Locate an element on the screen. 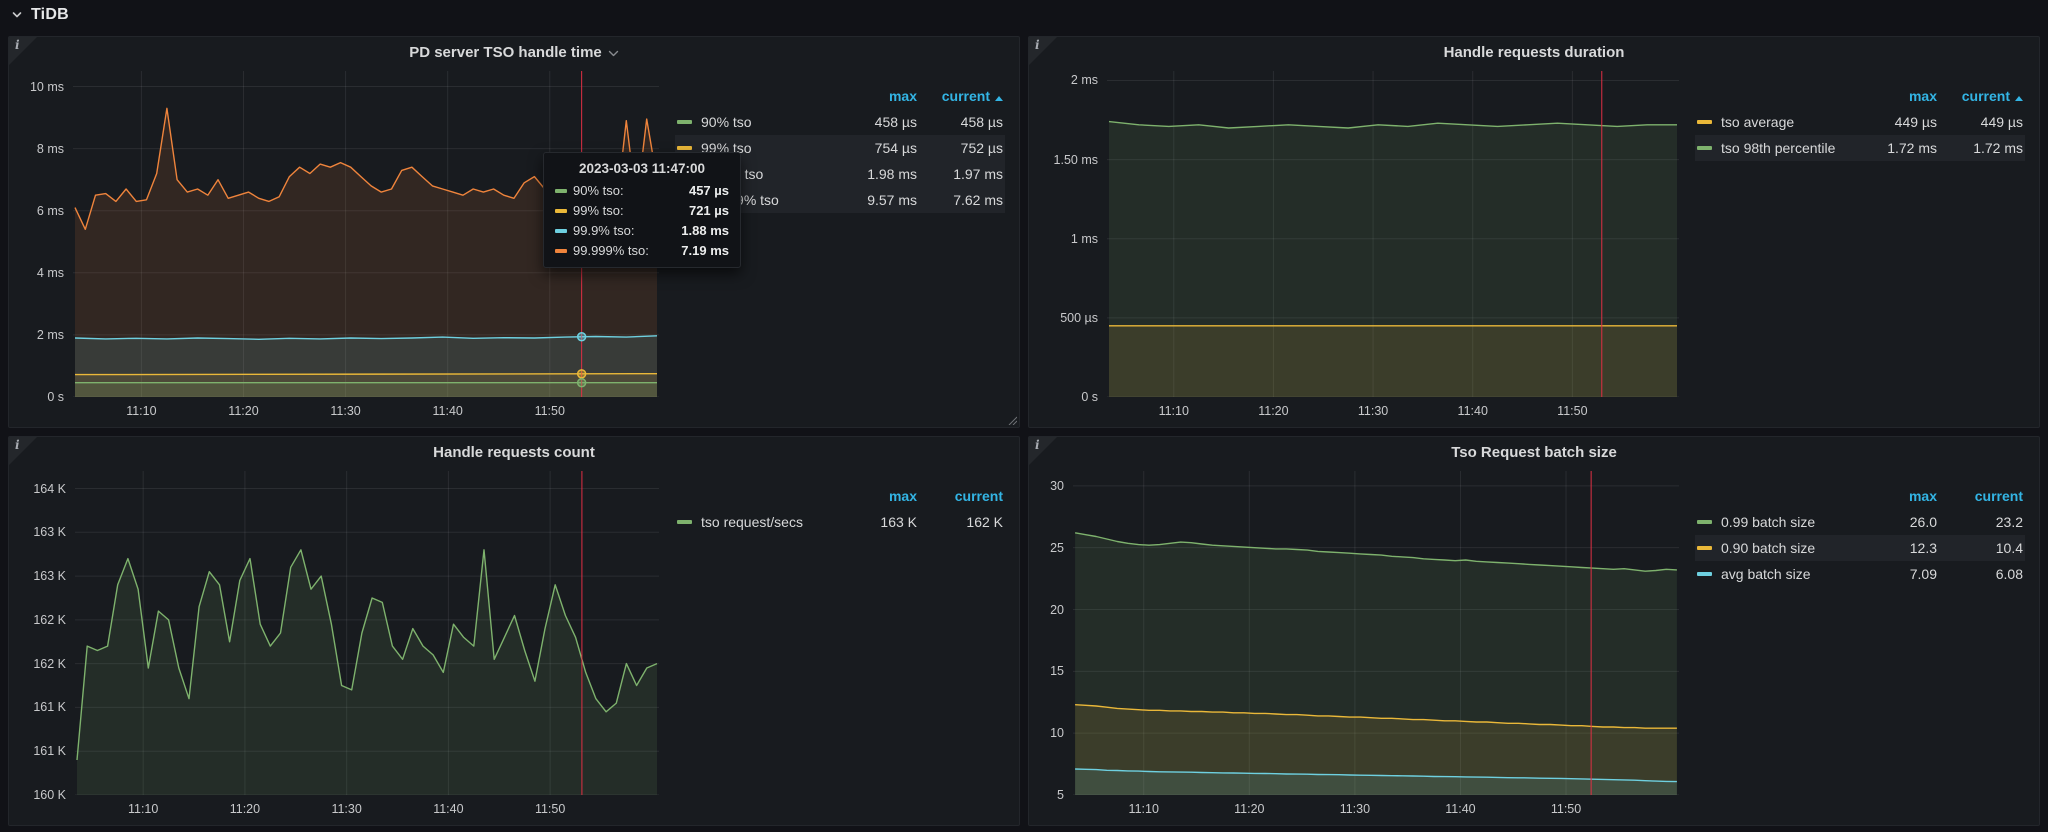 Image resolution: width=2048 pixels, height=832 pixels. legend-max-value: 163 K is located at coordinates (898, 522).